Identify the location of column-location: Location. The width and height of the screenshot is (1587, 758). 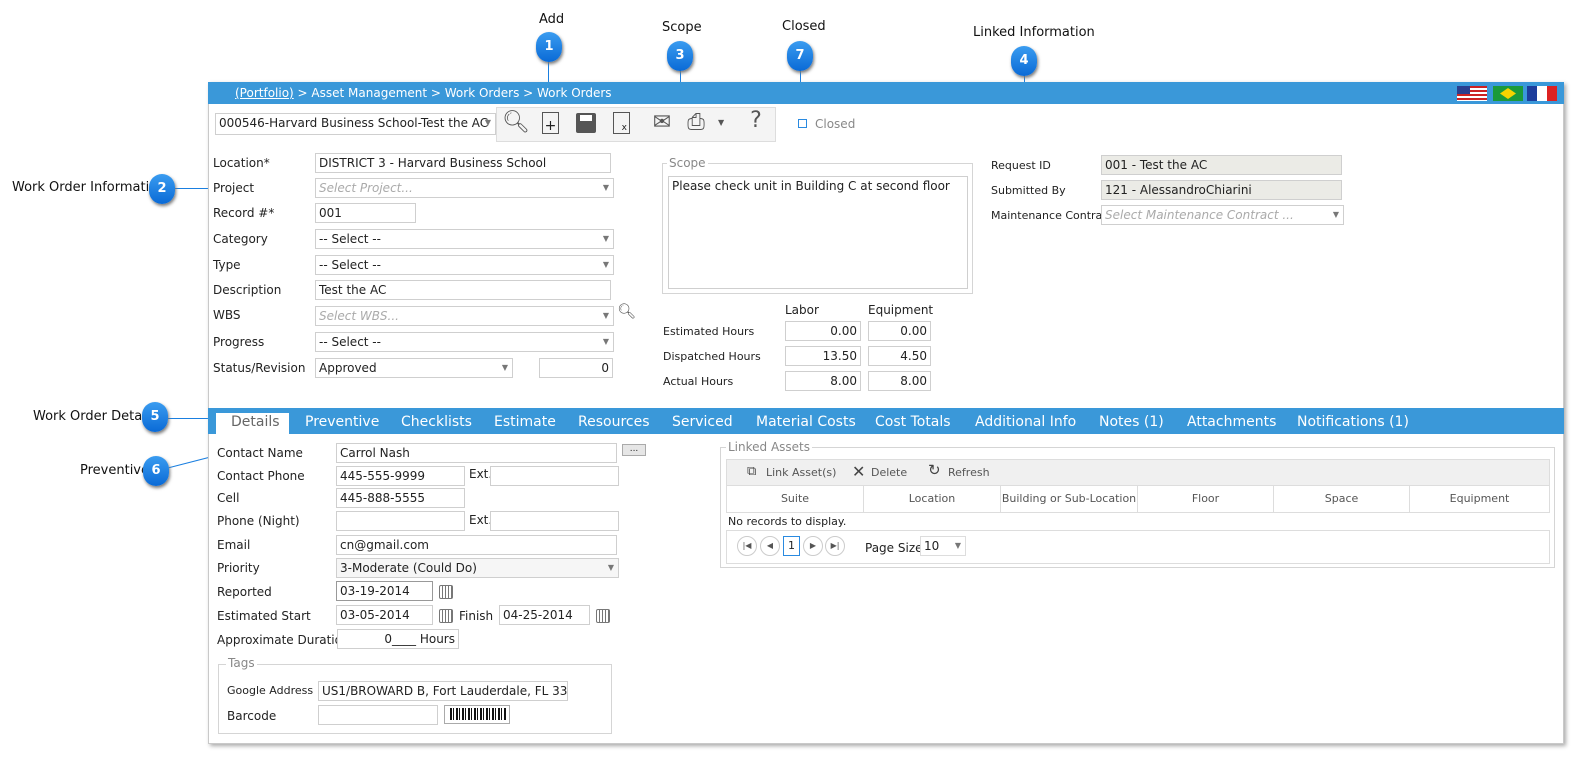
(932, 499).